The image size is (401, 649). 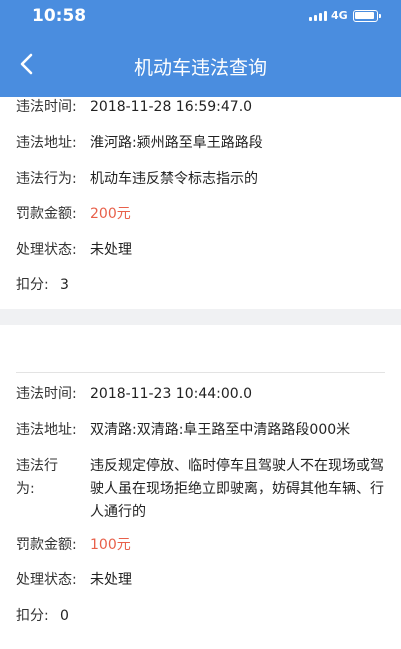 What do you see at coordinates (200, 68) in the screenshot?
I see `page-title: 机动车违法查询` at bounding box center [200, 68].